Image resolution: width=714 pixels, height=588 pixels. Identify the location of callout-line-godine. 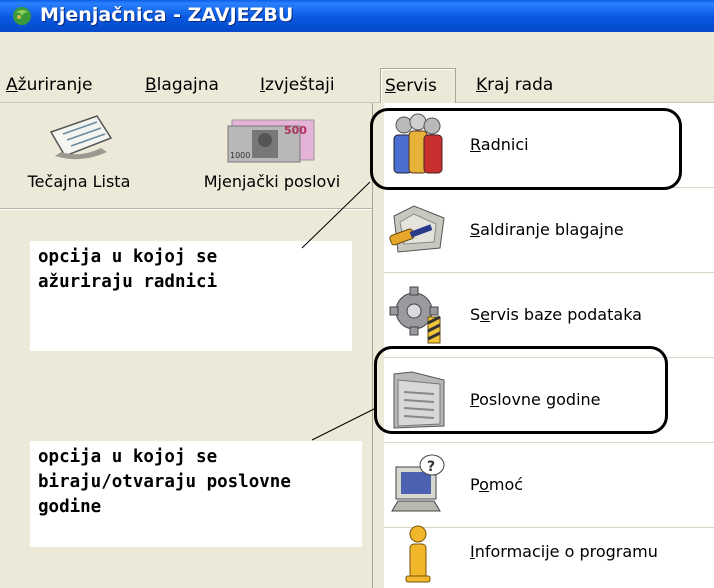
(344, 424).